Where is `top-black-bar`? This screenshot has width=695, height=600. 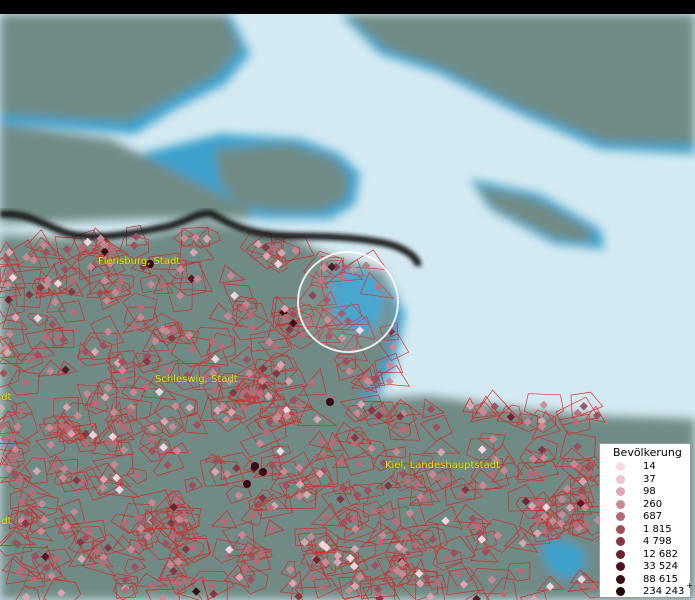 top-black-bar is located at coordinates (347, 7).